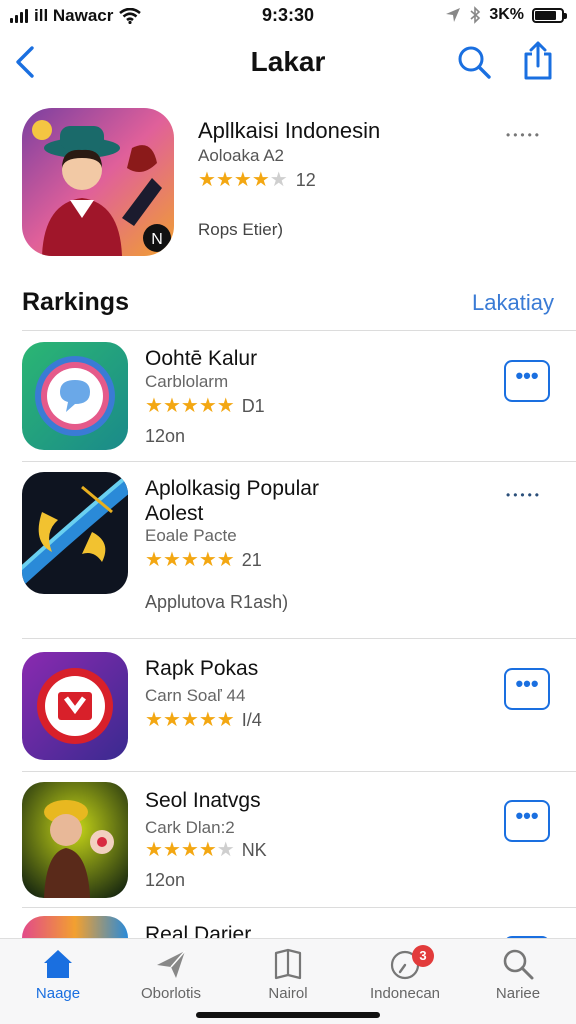  Describe the element at coordinates (524, 135) in the screenshot. I see `featured-more-dots: •••••` at that location.